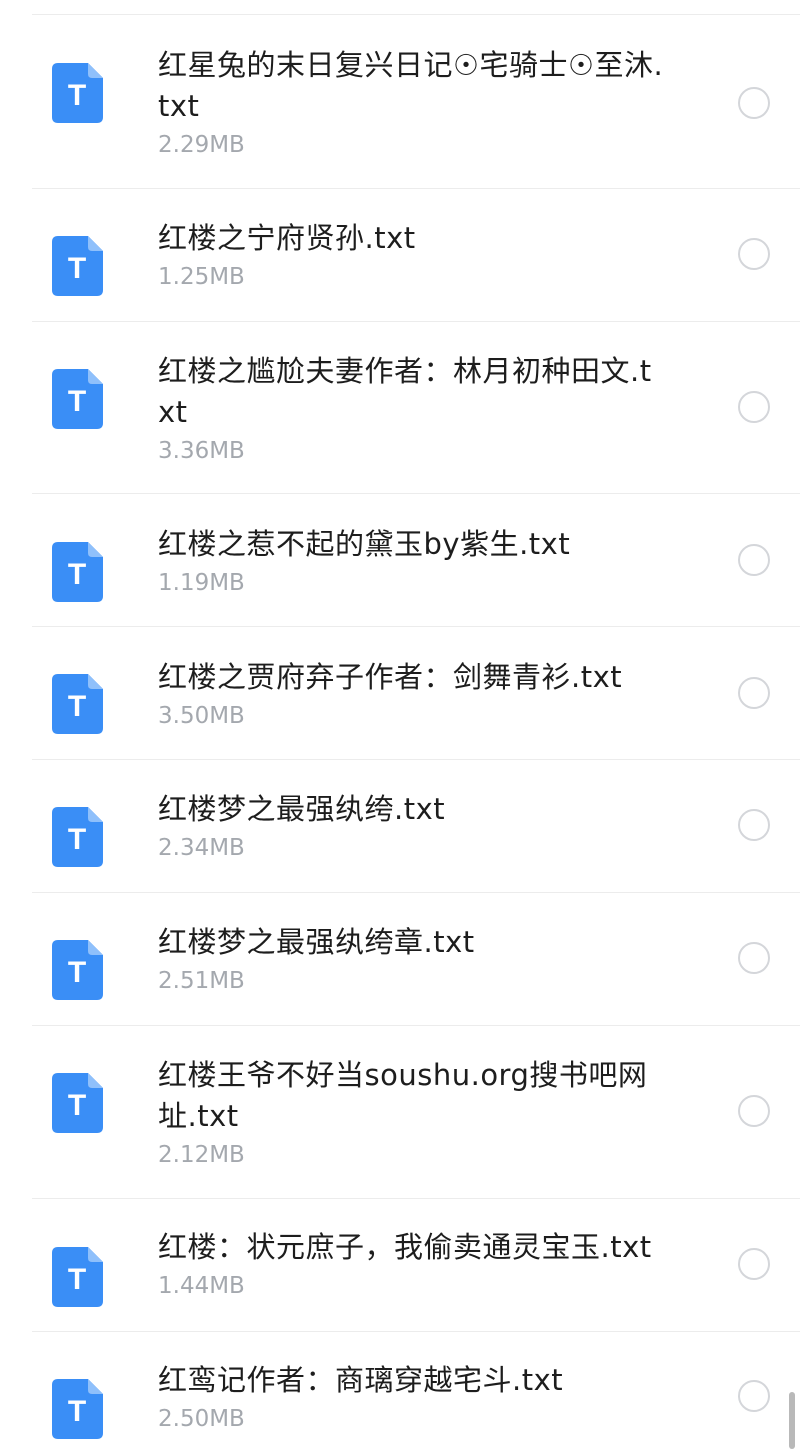 The image size is (800, 1449). Describe the element at coordinates (390, 677) in the screenshot. I see `file-name: 红楼之贾府弃子作者：剑舞青衫.txt` at that location.